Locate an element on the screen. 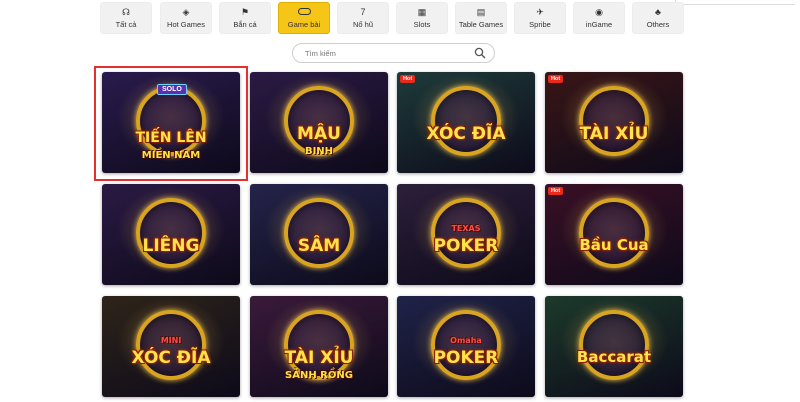  game-subtitle: TEXAS is located at coordinates (466, 228).